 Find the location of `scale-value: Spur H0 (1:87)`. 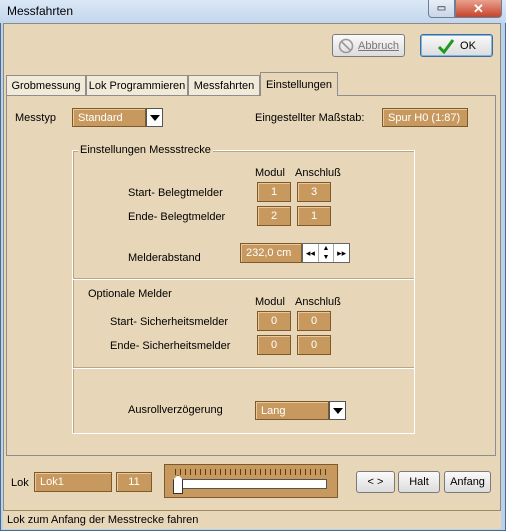

scale-value: Spur H0 (1:87) is located at coordinates (424, 117).